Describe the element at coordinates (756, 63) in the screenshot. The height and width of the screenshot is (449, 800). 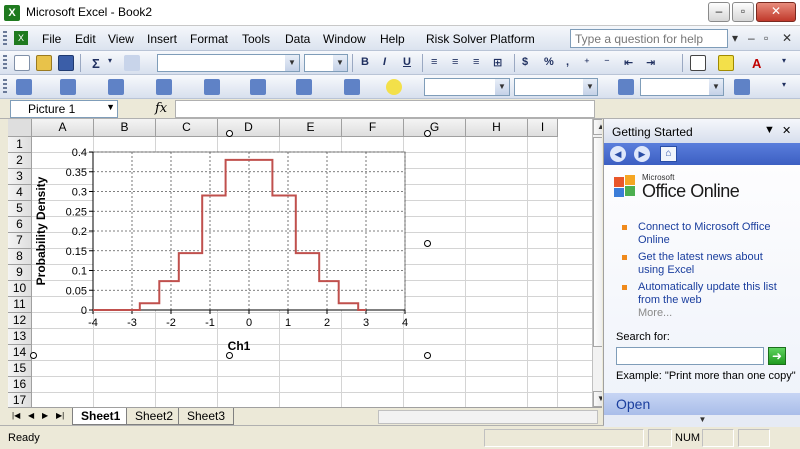
I see `font-color-icon: A` at that location.